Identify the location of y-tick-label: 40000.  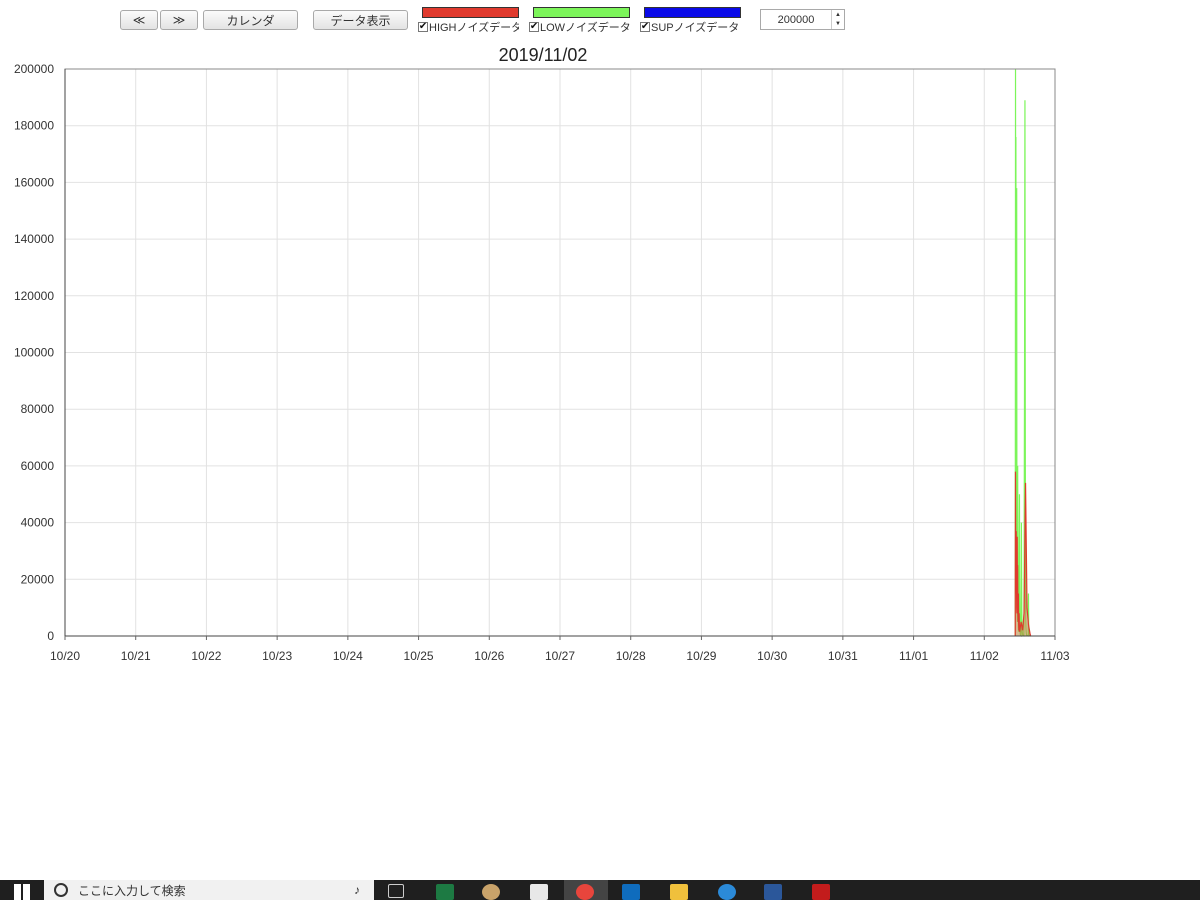
(38, 523).